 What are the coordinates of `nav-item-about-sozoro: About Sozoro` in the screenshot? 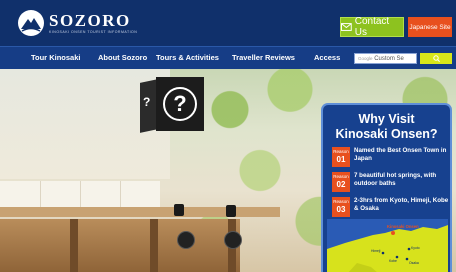 It's located at (122, 58).